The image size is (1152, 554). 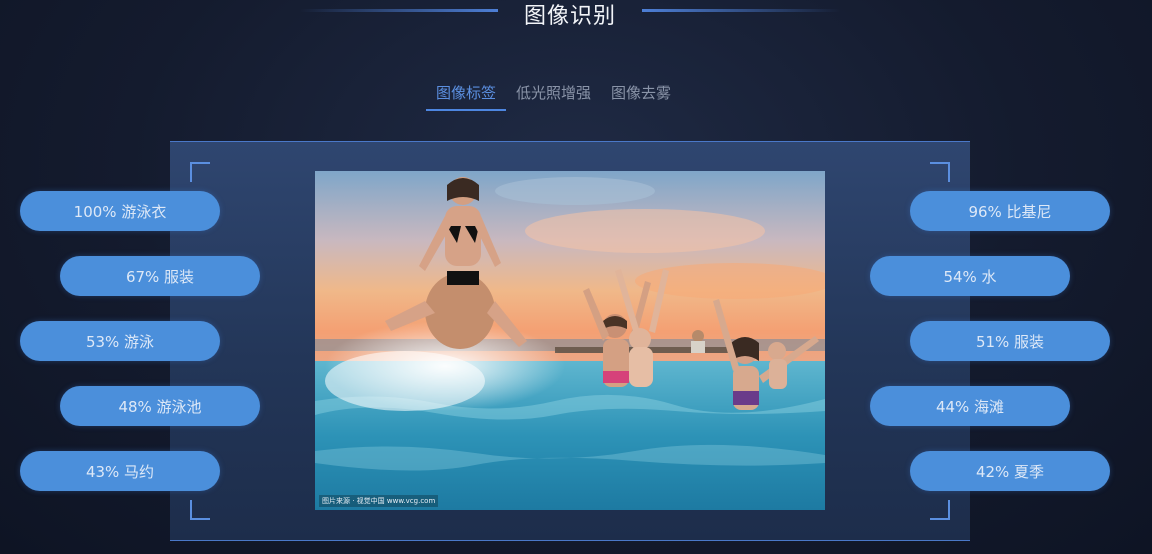 I want to click on photo-credit: 图片来源 · 视觉中国 www.vcg.com, so click(x=379, y=501).